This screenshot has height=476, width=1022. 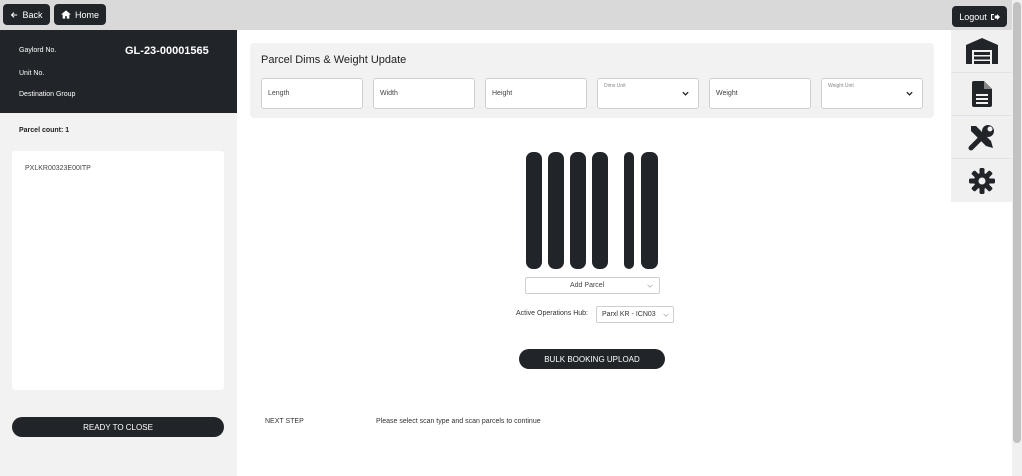 What do you see at coordinates (38, 50) in the screenshot?
I see `gaylord-label: Gaylord No.` at bounding box center [38, 50].